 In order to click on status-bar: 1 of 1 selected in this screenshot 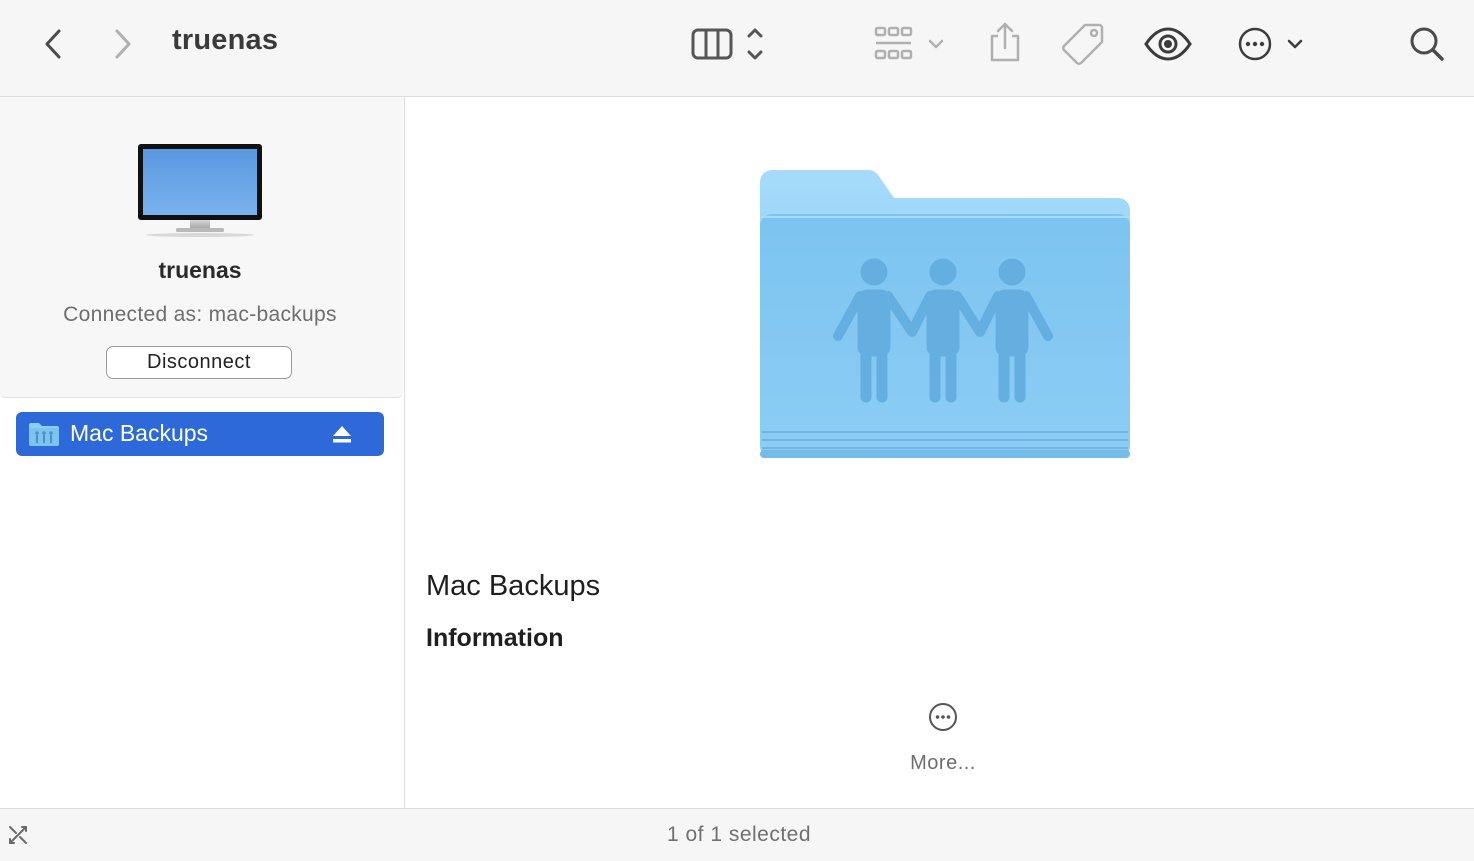, I will do `click(737, 834)`.